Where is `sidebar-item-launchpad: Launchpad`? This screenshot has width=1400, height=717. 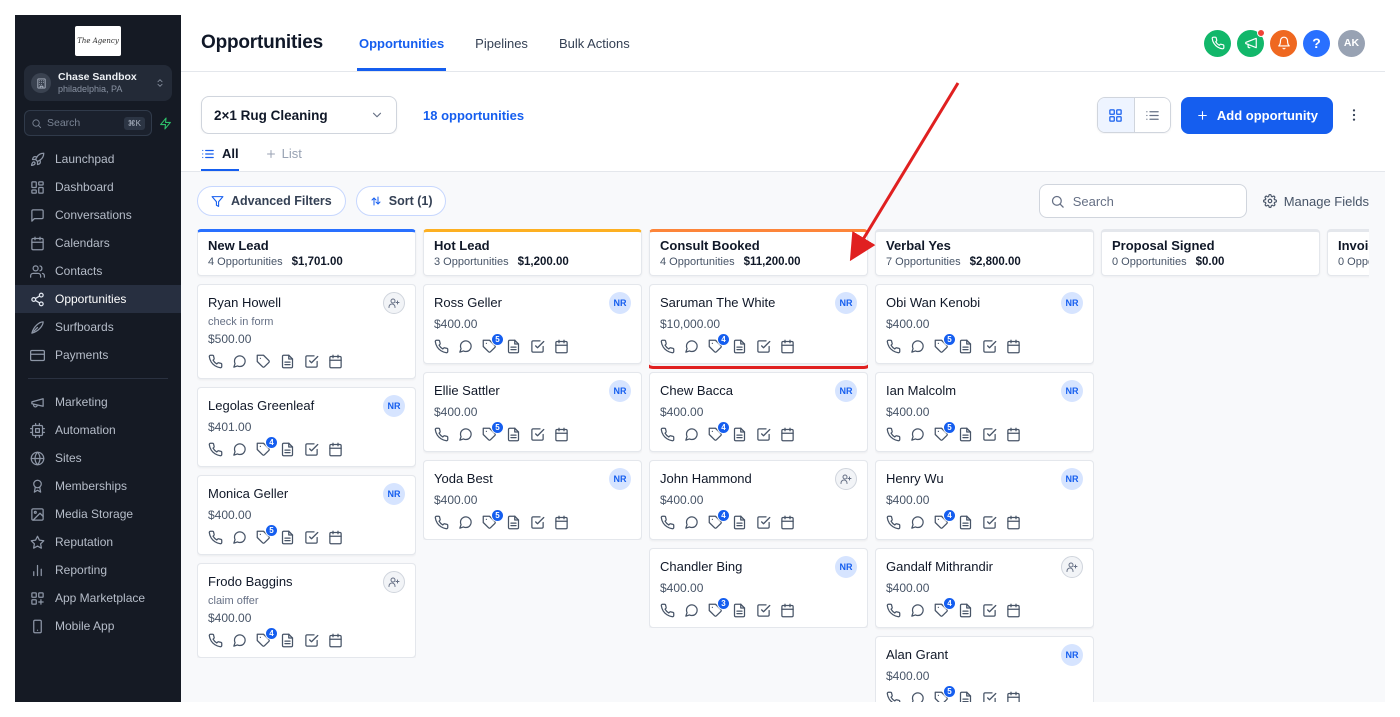 sidebar-item-launchpad: Launchpad is located at coordinates (98, 159).